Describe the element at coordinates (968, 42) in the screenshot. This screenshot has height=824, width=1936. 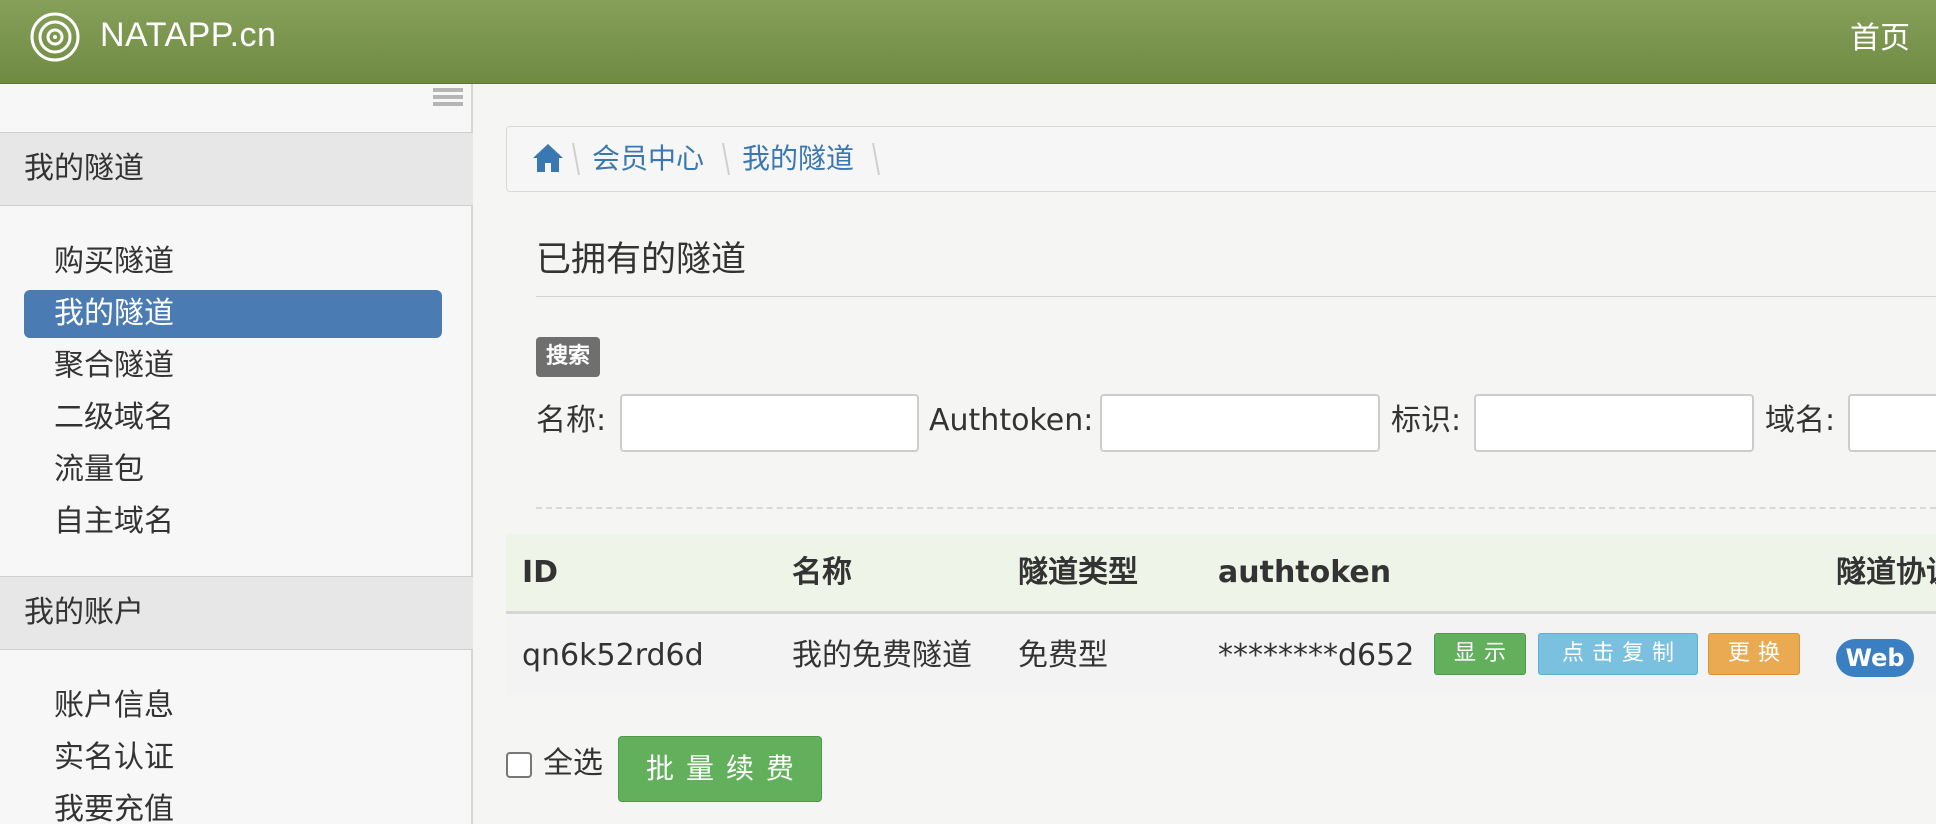
I see `top-navbar: NATAPP.cn 首页` at that location.